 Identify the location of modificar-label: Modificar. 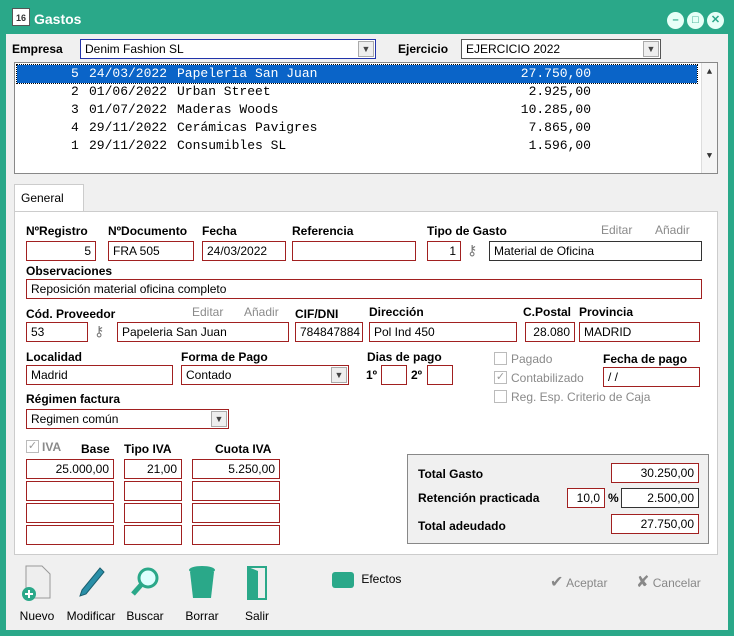
(91, 616).